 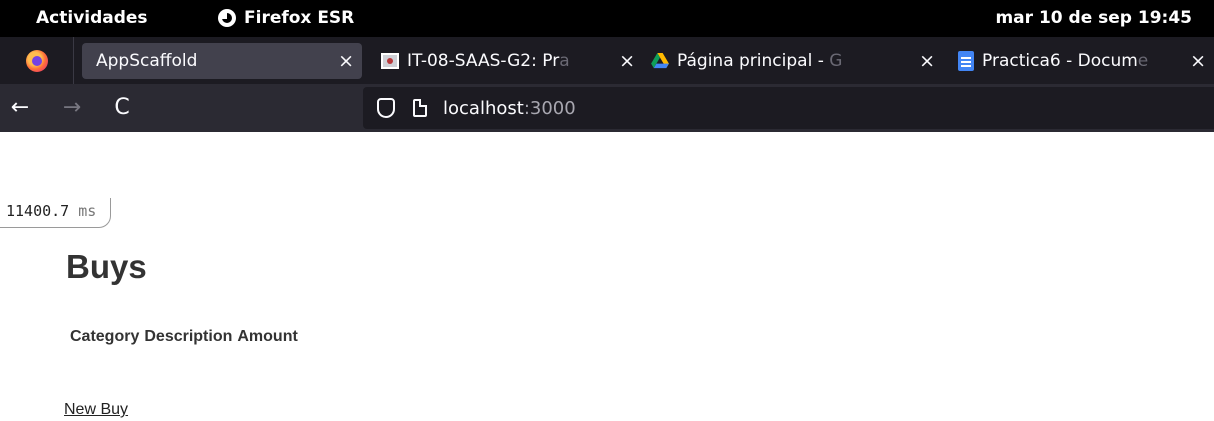 I want to click on url-bar: localhost:3000, so click(x=788, y=108).